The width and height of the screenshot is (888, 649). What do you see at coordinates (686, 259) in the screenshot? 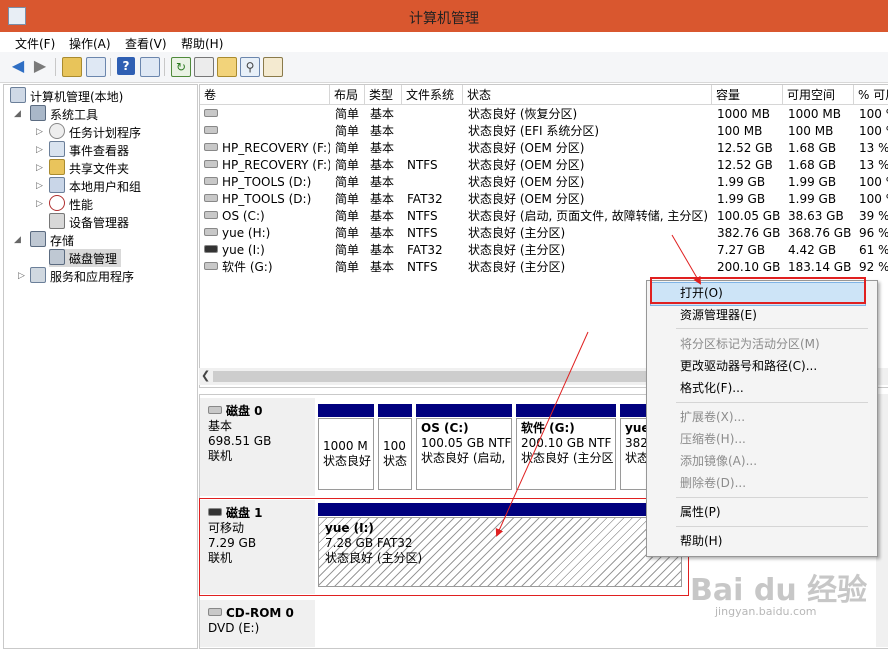
I see `arrow-to-open` at bounding box center [686, 259].